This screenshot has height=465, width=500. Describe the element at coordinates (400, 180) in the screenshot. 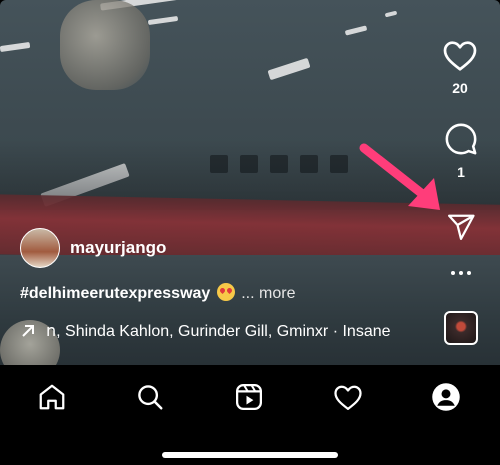

I see `annotation-arrow` at that location.